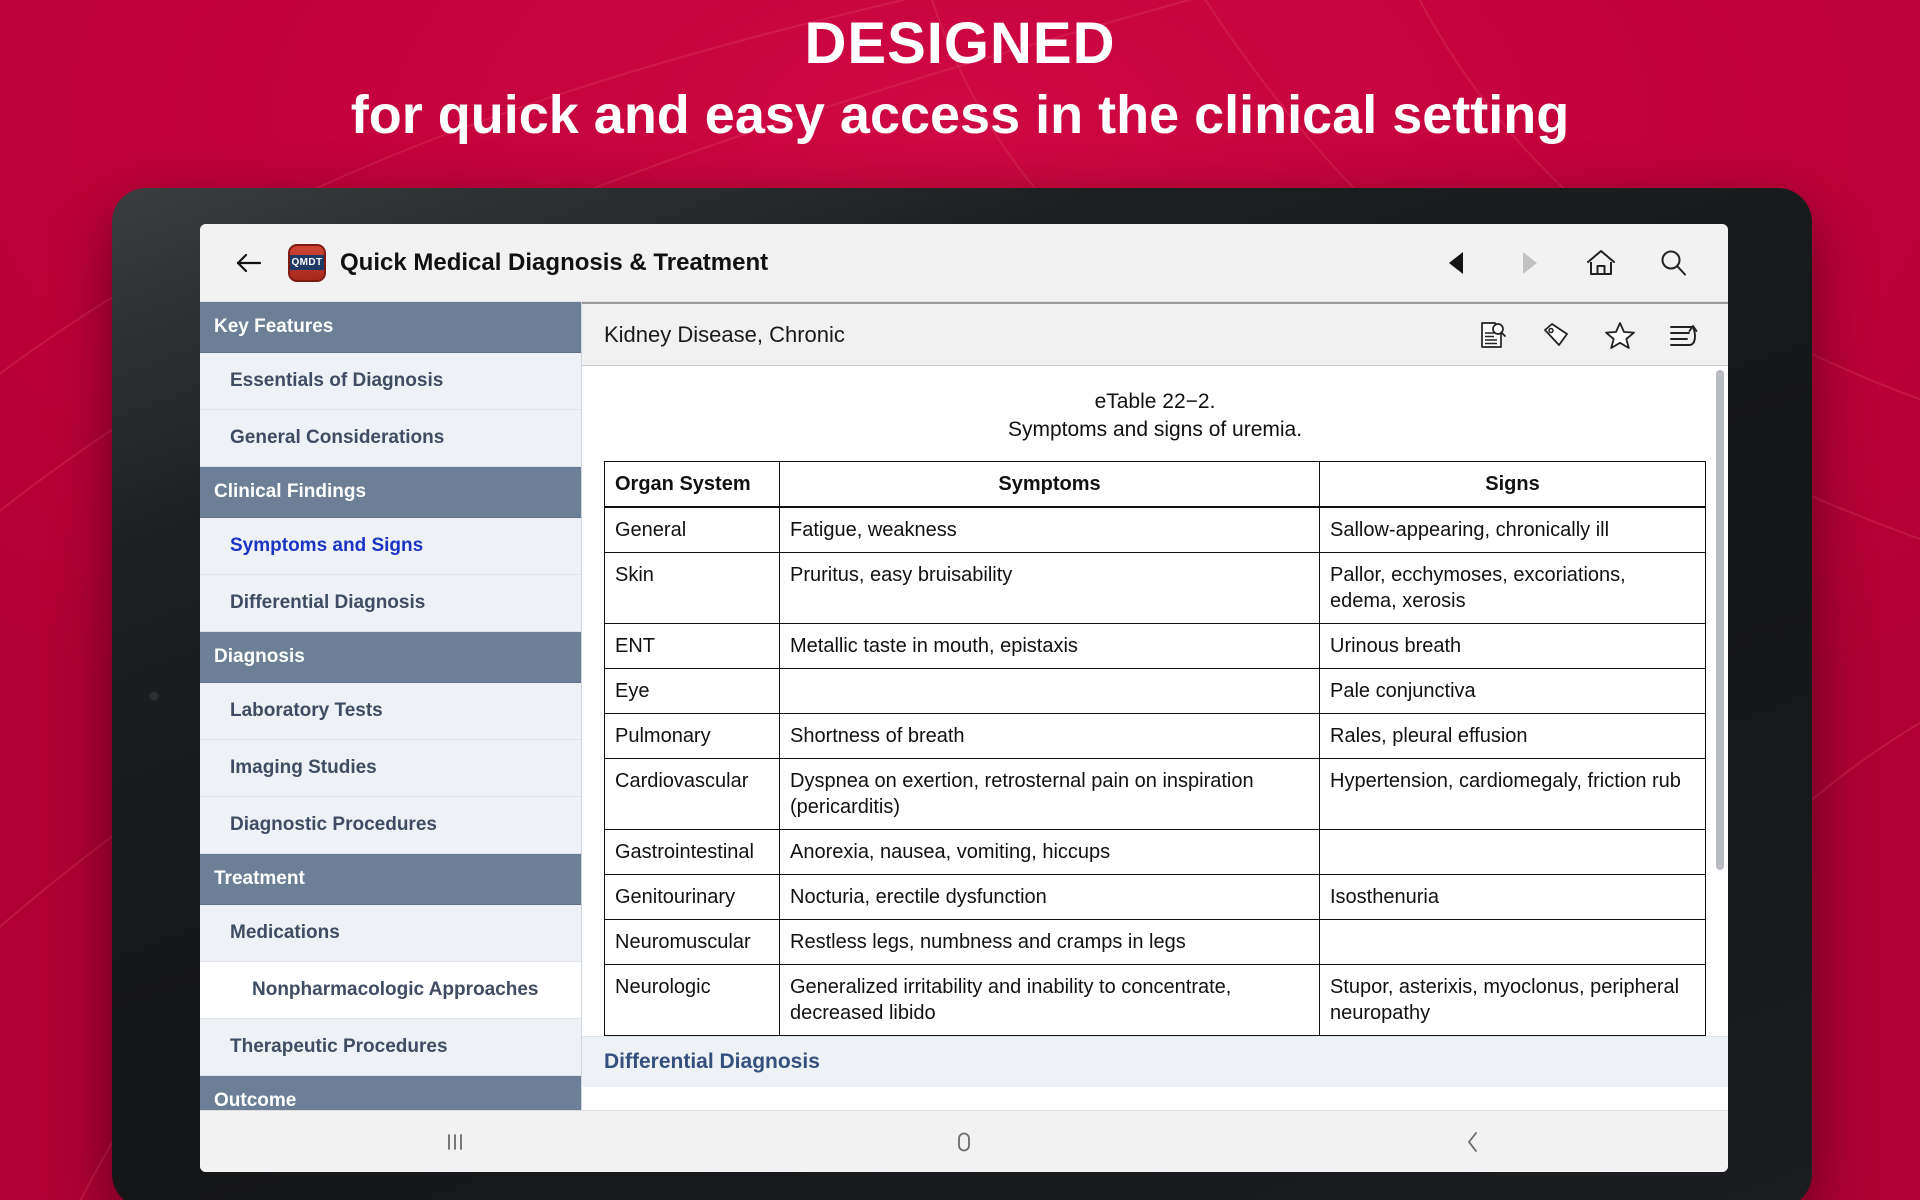 This screenshot has width=1920, height=1200. Describe the element at coordinates (692, 896) in the screenshot. I see `cell-organ-system: Genitourinary` at that location.